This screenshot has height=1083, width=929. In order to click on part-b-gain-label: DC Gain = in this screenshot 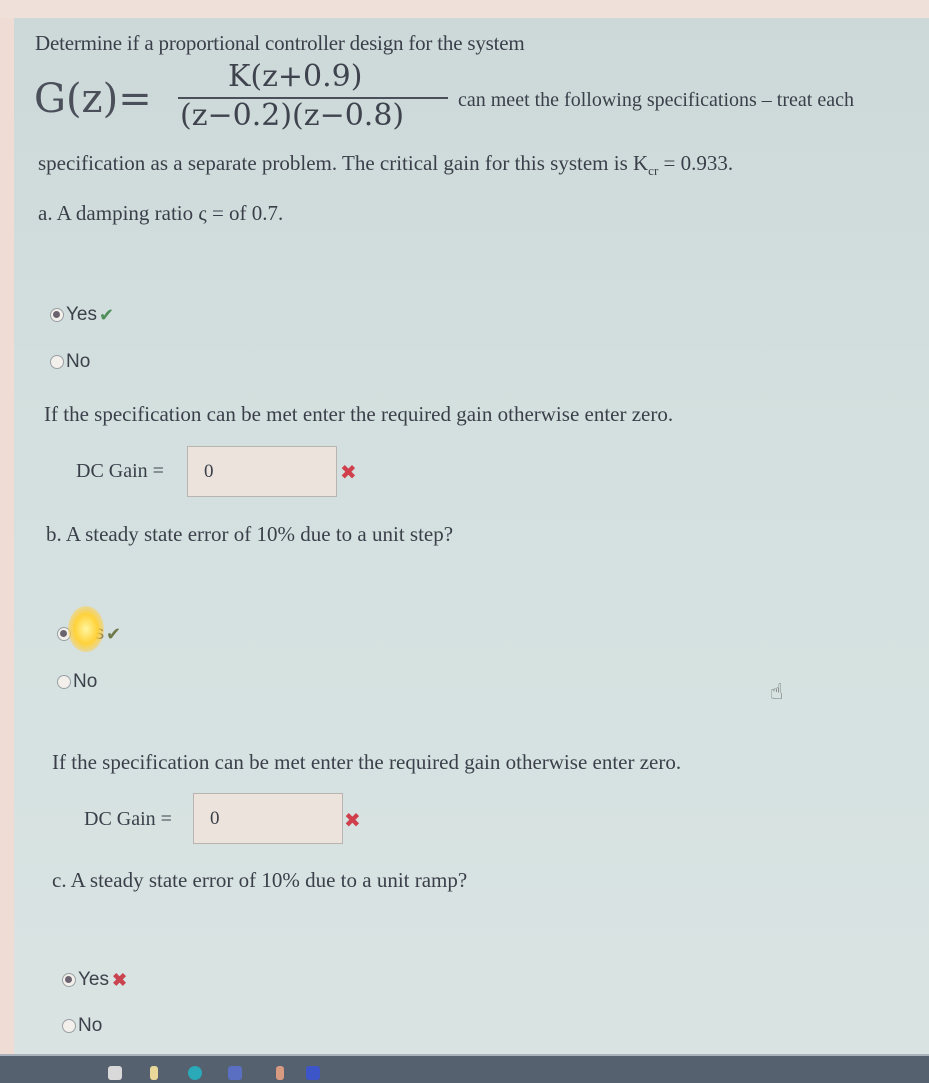, I will do `click(128, 819)`.